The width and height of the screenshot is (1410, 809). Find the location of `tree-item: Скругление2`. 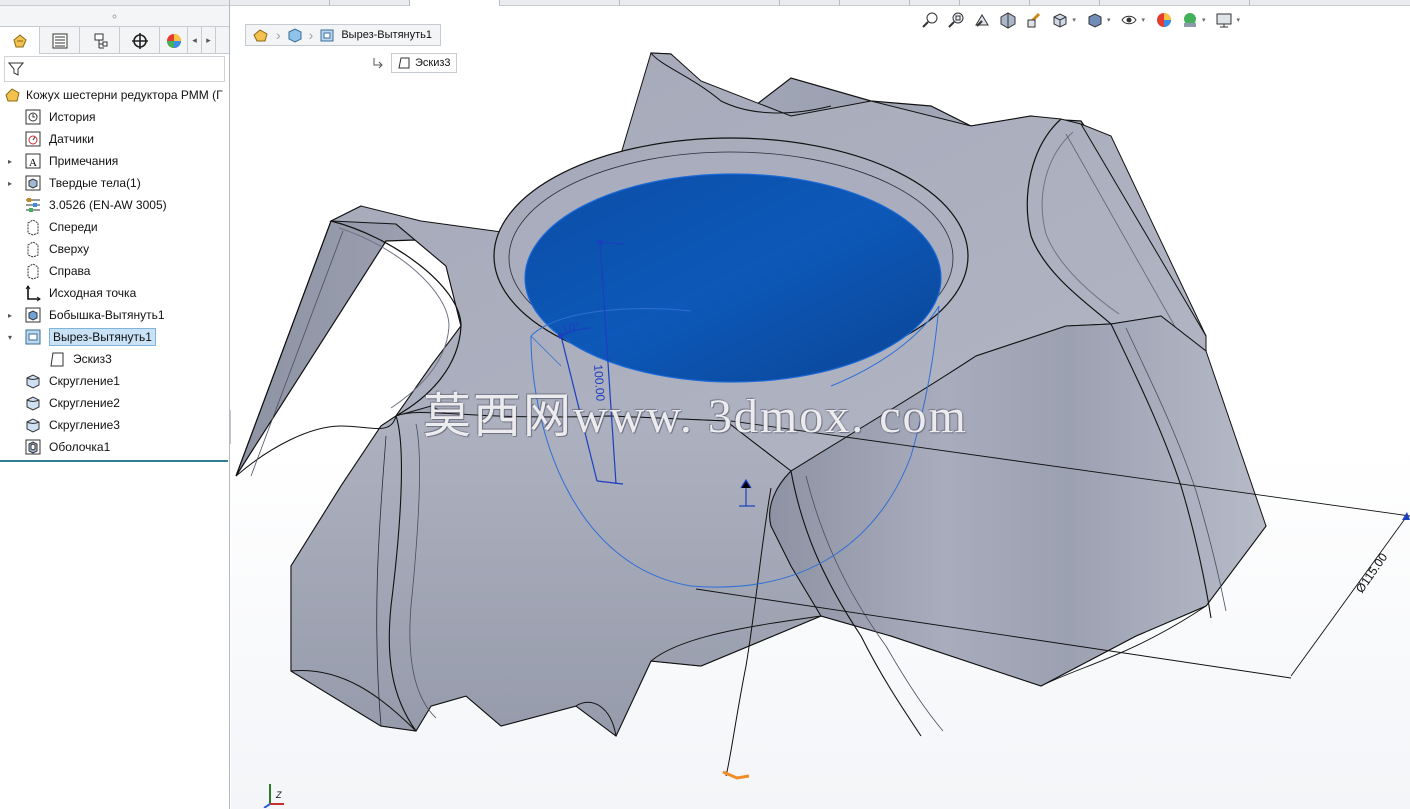

tree-item: Скругление2 is located at coordinates (114, 403).